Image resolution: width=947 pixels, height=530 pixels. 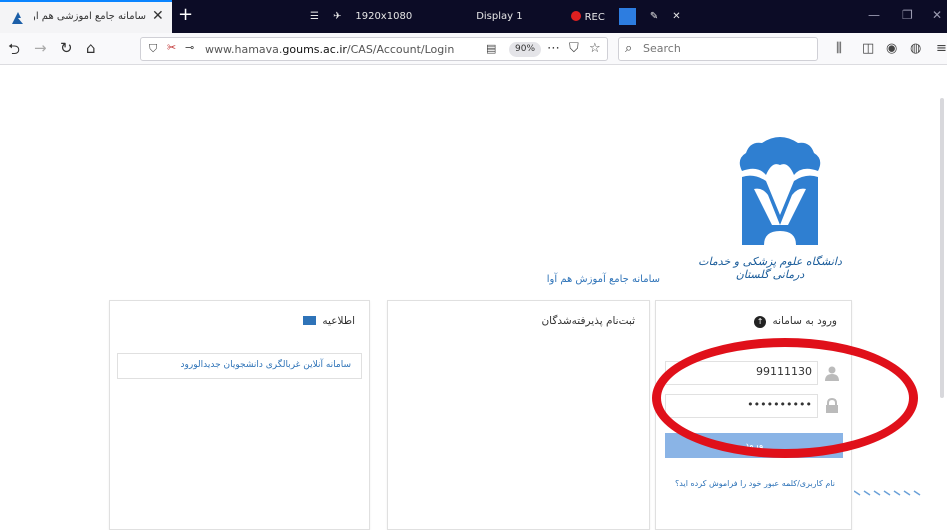 What do you see at coordinates (887, 493) in the screenshot?
I see `decoration-dashes` at bounding box center [887, 493].